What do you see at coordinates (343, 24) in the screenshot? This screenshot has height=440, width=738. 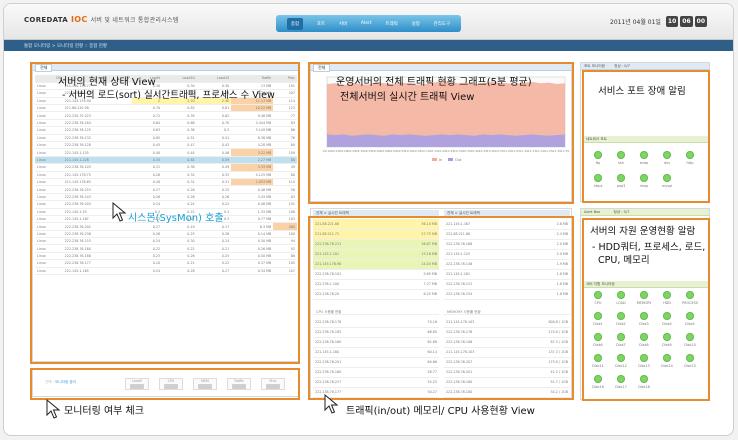 I see `nav-item: 서버` at bounding box center [343, 24].